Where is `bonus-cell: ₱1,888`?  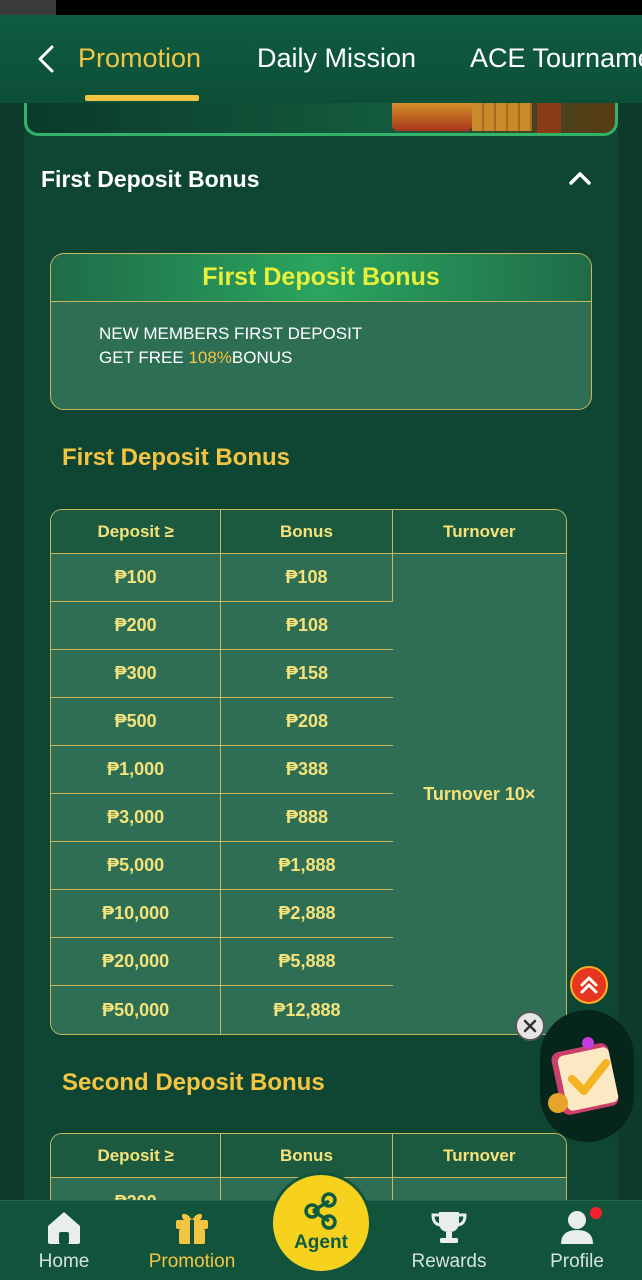
bonus-cell: ₱1,888 is located at coordinates (307, 866).